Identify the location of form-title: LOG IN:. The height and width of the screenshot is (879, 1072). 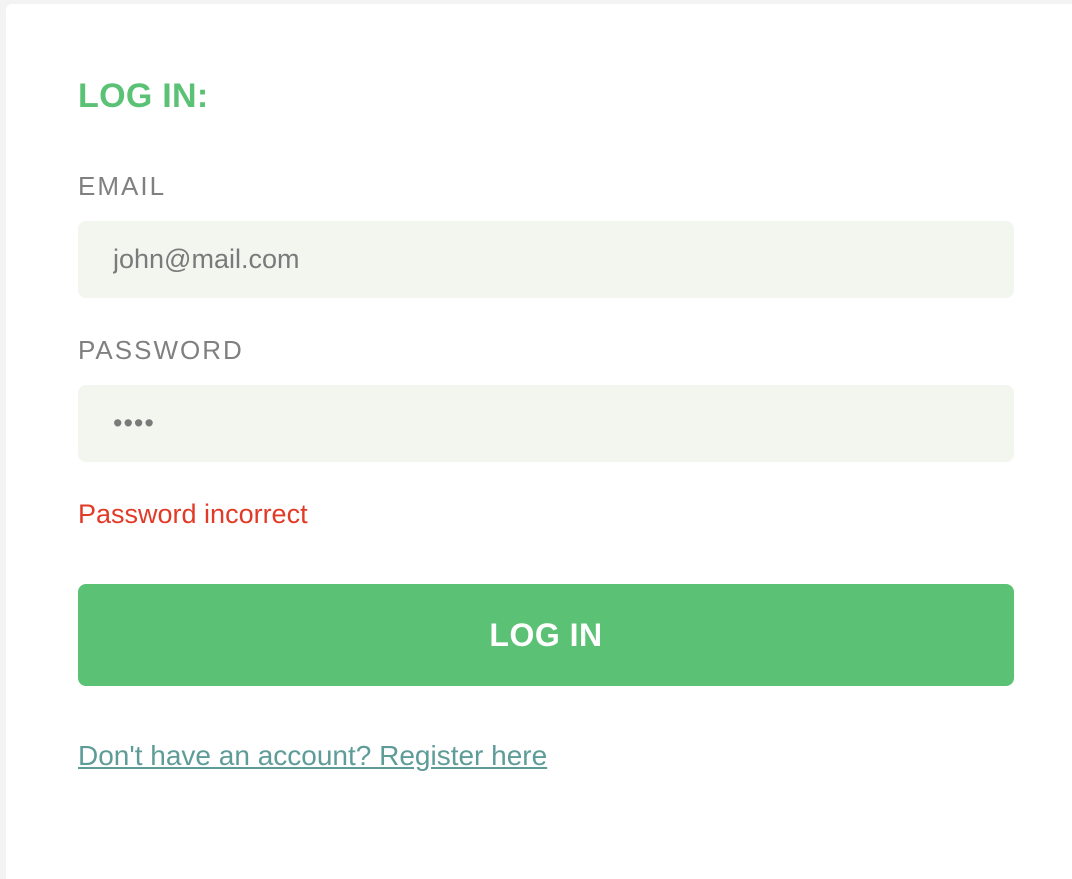
(143, 96).